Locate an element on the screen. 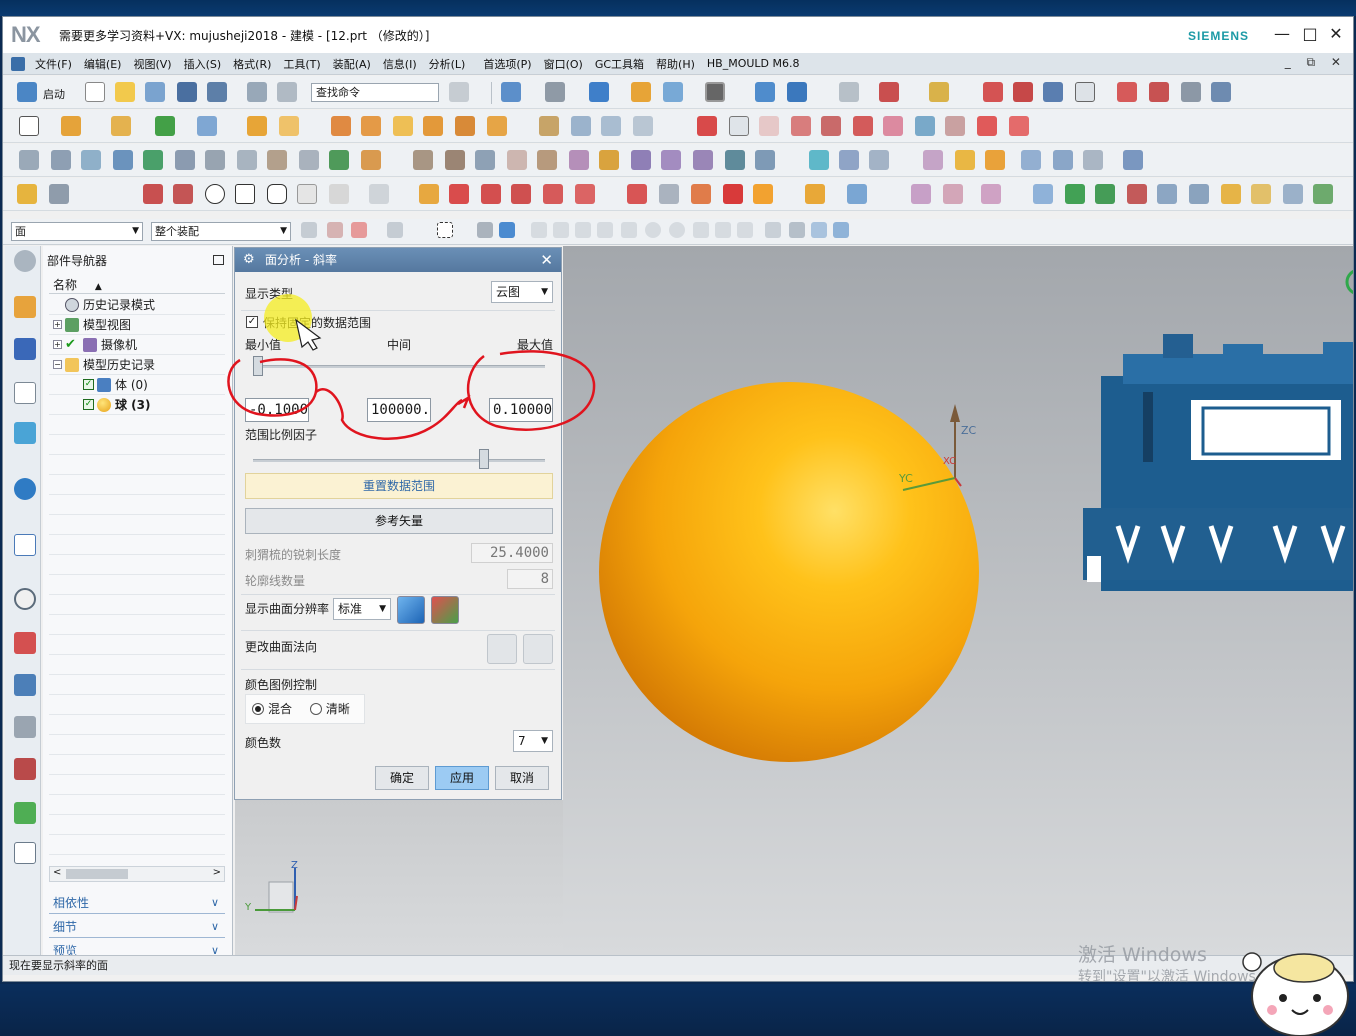  open-recent-icon is located at coordinates (155, 92).